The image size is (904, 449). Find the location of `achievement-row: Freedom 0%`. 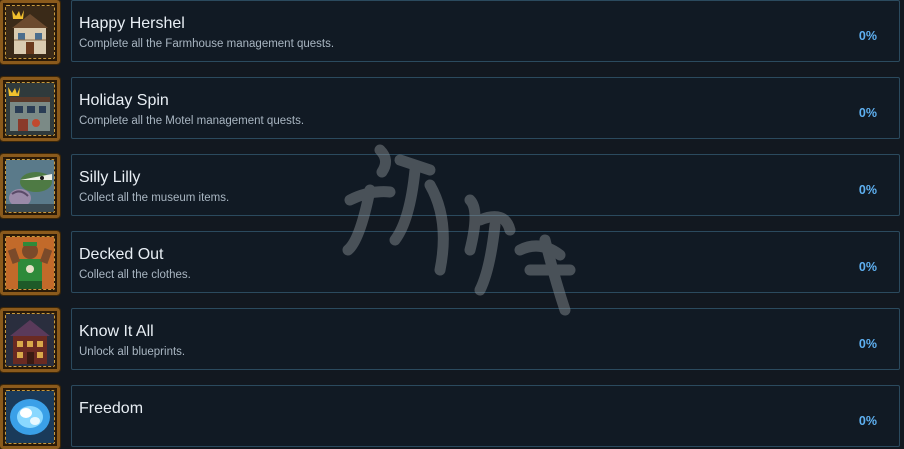

achievement-row: Freedom 0% is located at coordinates (452, 416).